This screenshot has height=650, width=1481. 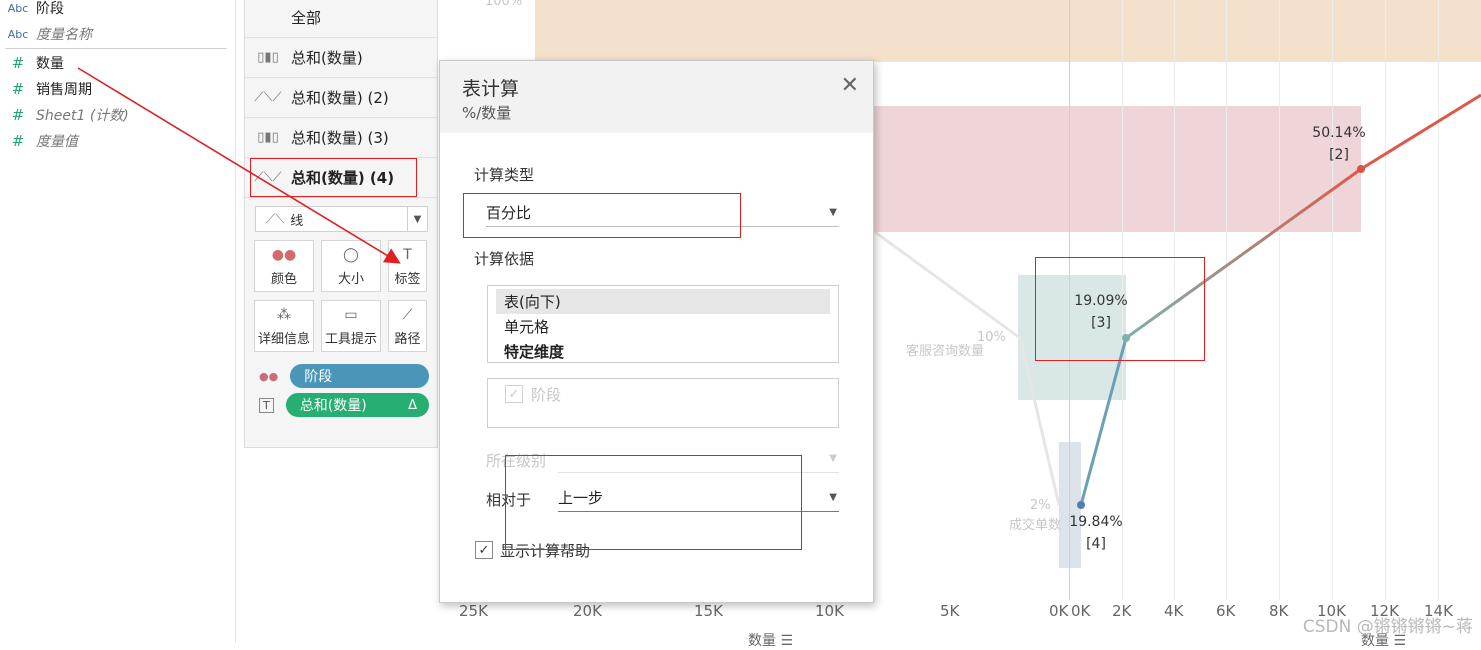 I want to click on field-name: 度量值, so click(x=57, y=142).